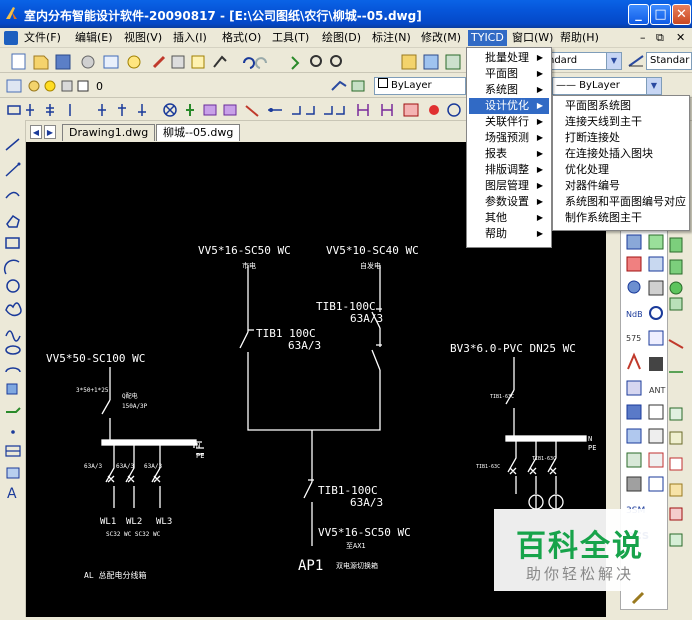  I want to click on layer-tools-icons, so click(350, 86).